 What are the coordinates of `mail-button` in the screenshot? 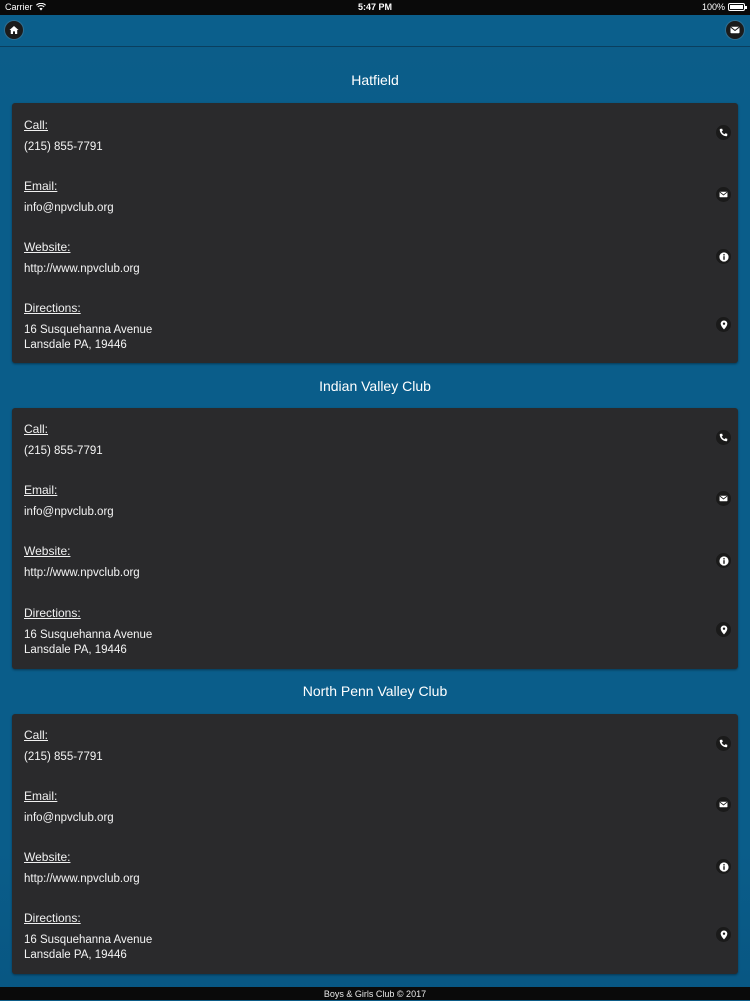 It's located at (735, 30).